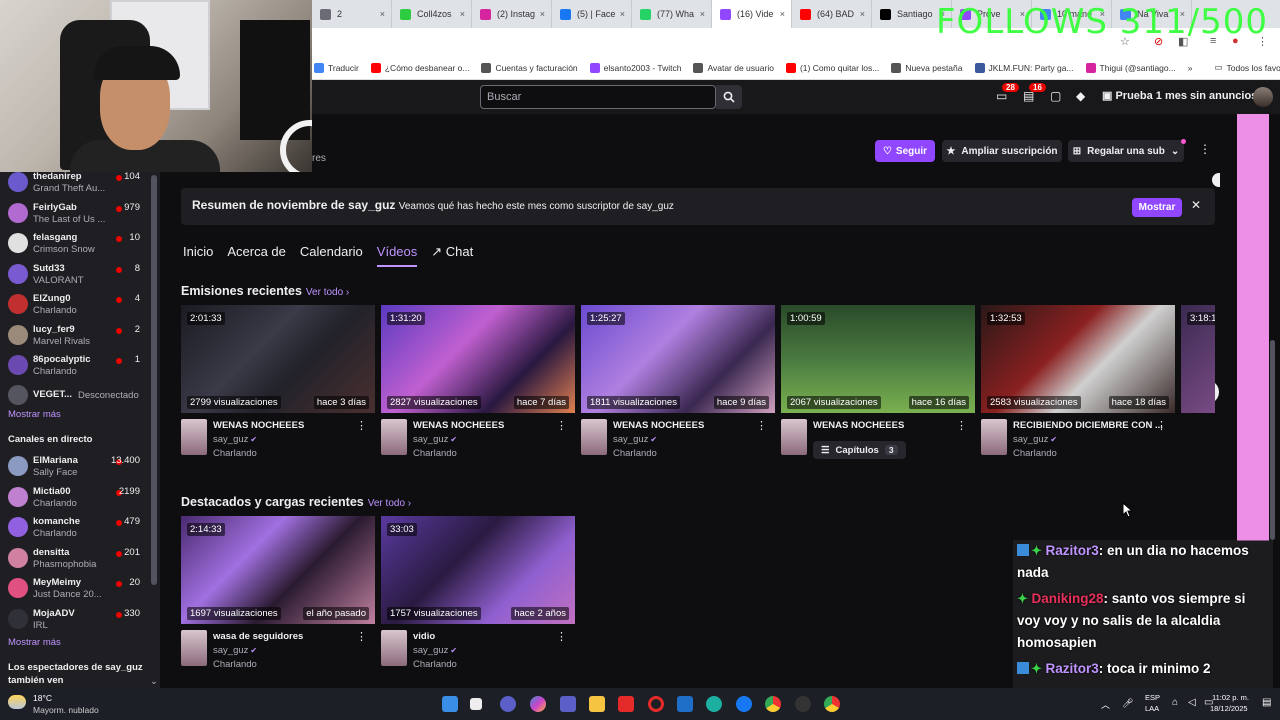 The image size is (1280, 720). I want to click on bookmark-item: Avatar de usuario, so click(733, 67).